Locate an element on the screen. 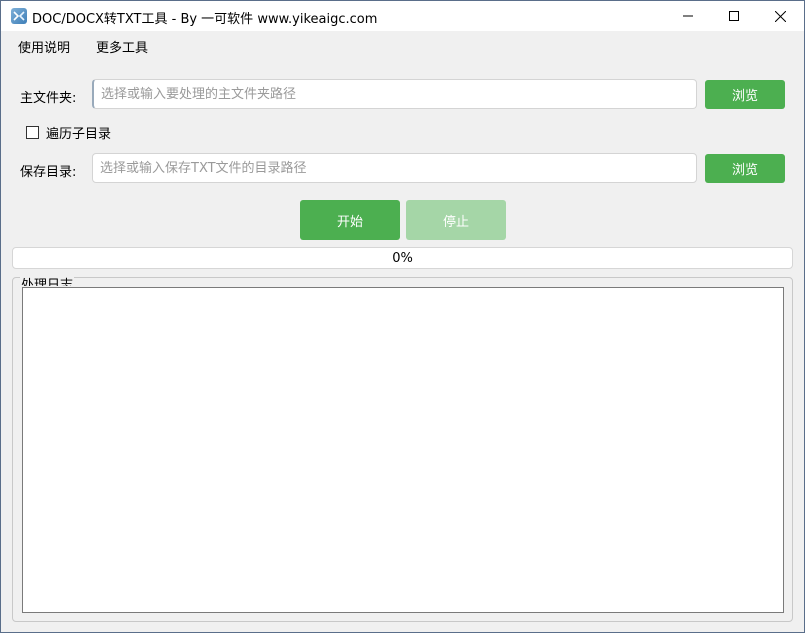  main-folder-label: 主文件夹: is located at coordinates (48, 98).